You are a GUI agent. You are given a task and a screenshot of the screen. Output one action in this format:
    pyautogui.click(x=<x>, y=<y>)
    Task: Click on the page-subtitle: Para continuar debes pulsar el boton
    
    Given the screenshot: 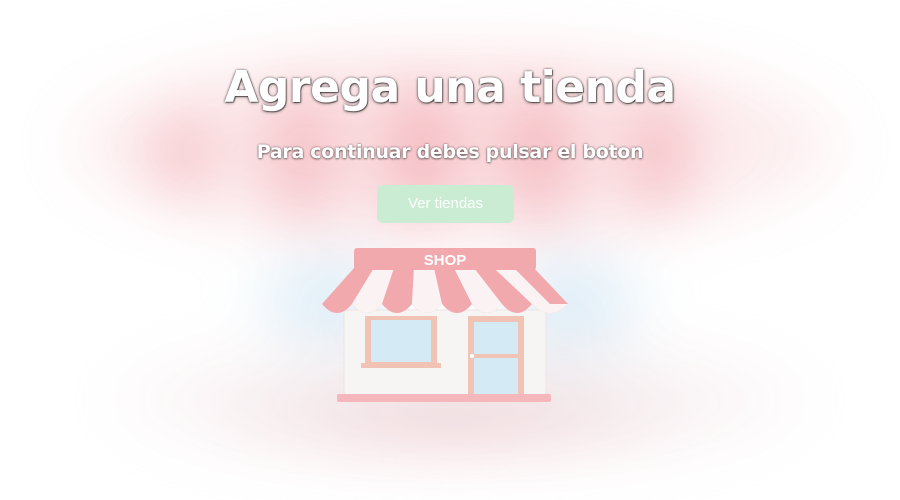 What is the action you would take?
    pyautogui.click(x=450, y=152)
    